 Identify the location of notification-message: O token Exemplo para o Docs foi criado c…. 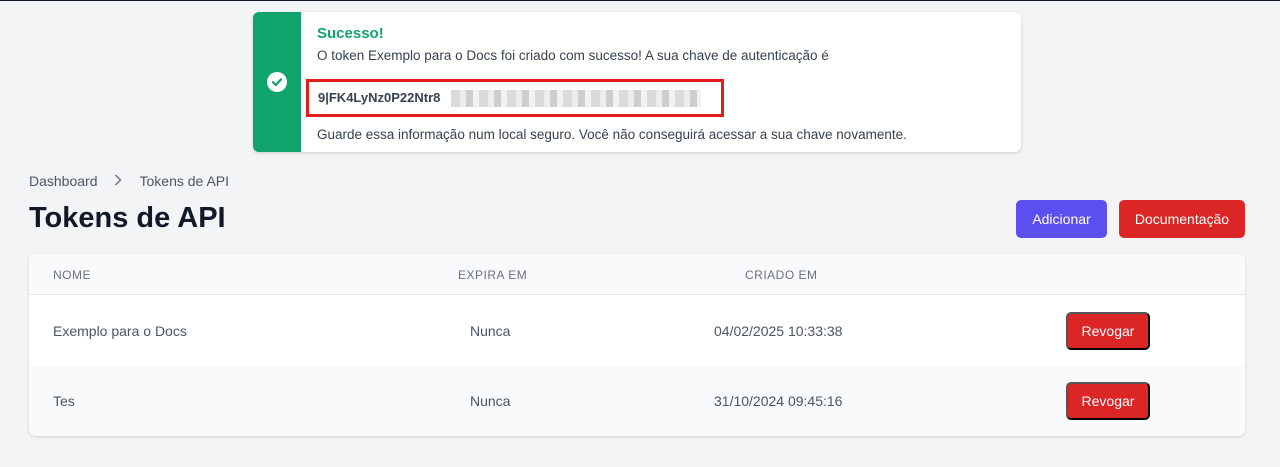
(573, 55).